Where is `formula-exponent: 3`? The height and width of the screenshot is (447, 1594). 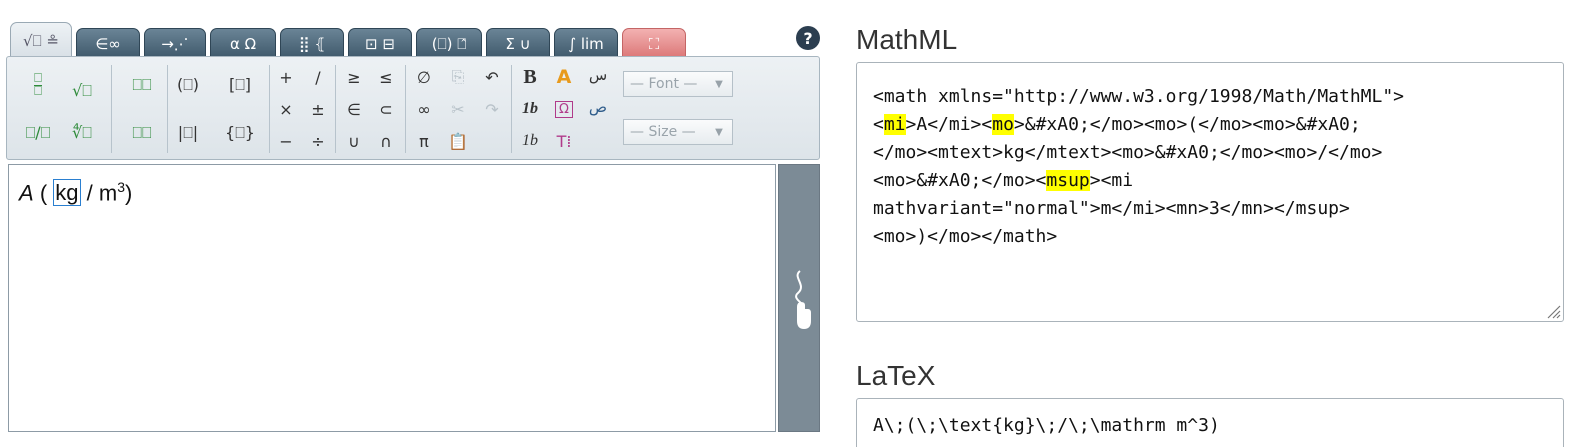 formula-exponent: 3 is located at coordinates (121, 187).